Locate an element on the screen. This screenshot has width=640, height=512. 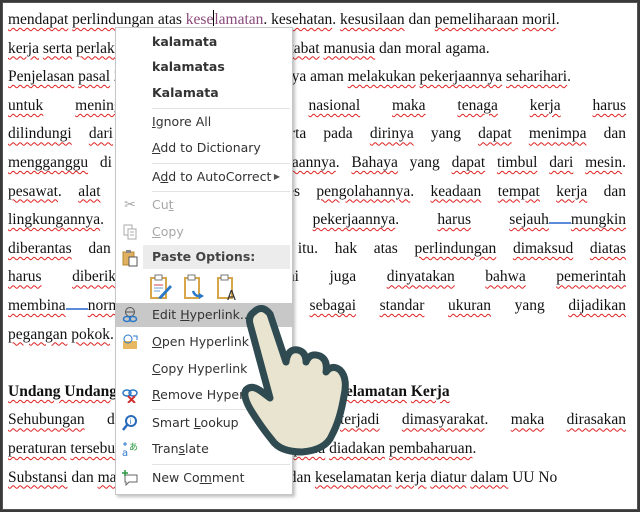
misspelled-word: pasal is located at coordinates (94, 77).